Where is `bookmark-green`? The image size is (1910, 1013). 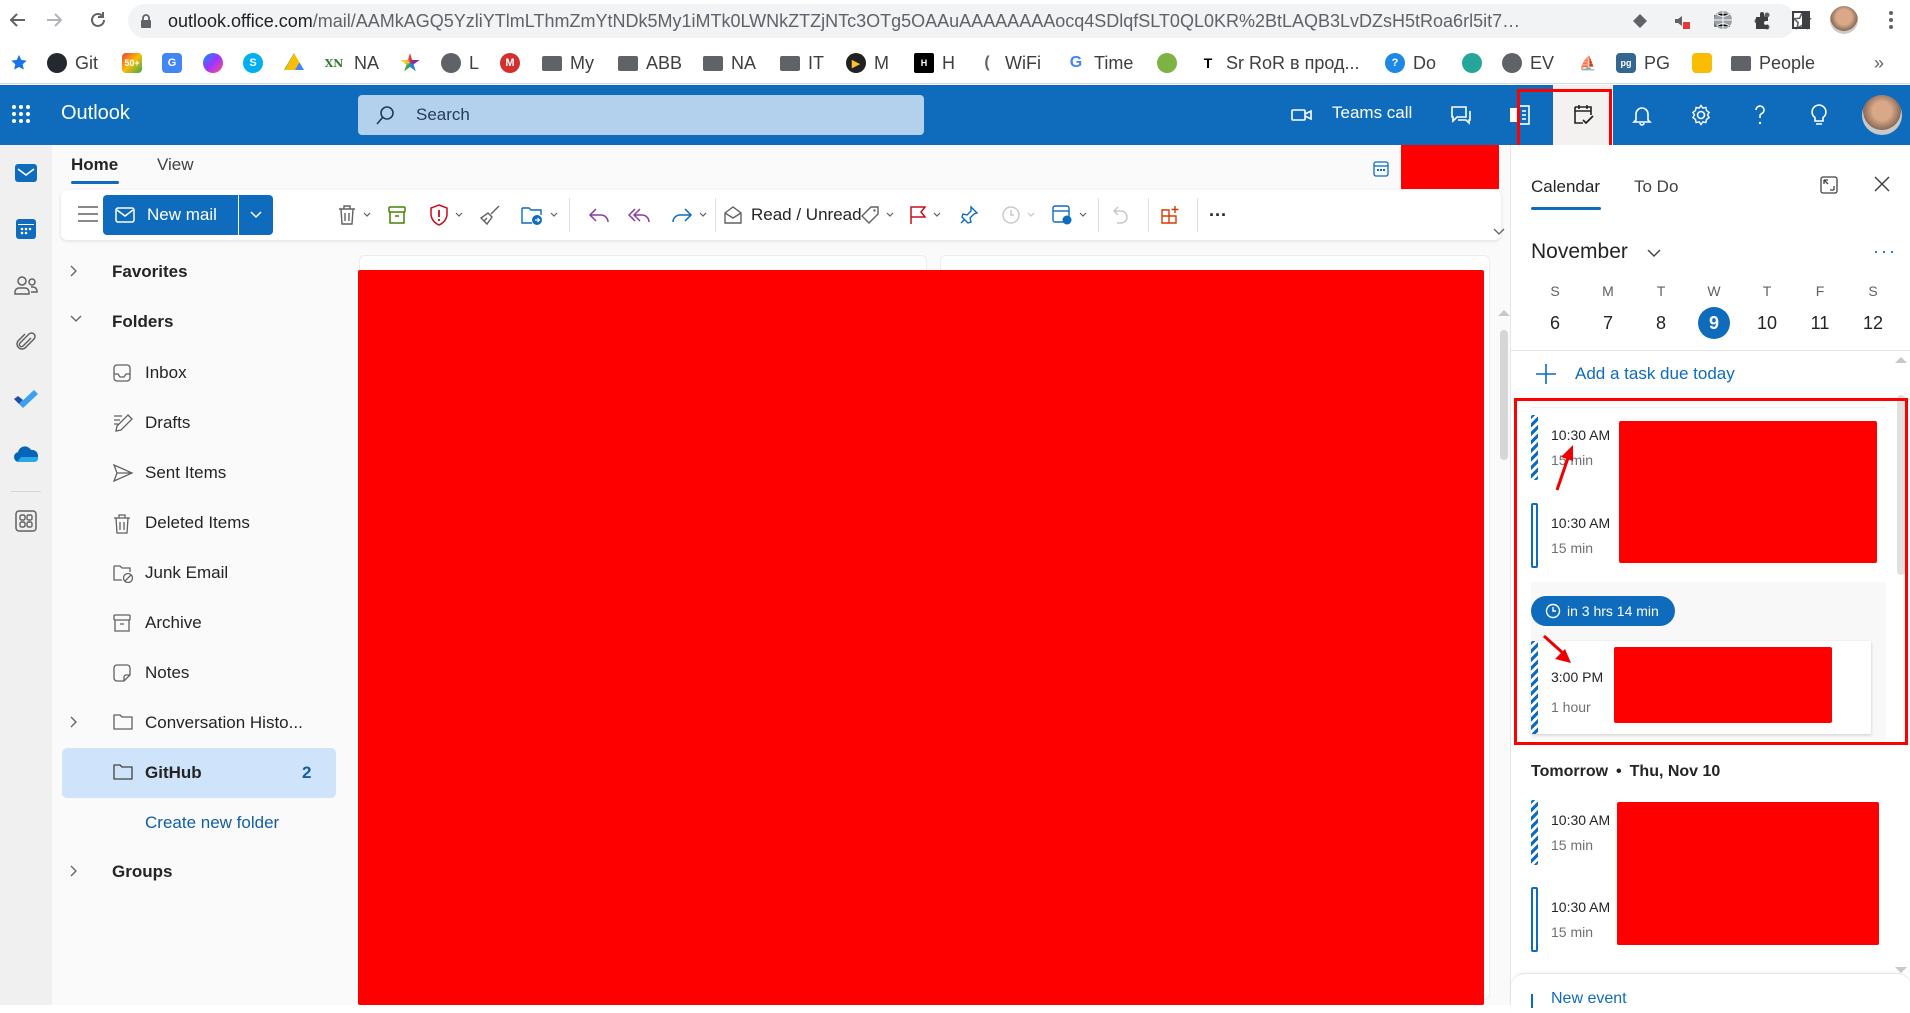 bookmark-green is located at coordinates (1171, 63).